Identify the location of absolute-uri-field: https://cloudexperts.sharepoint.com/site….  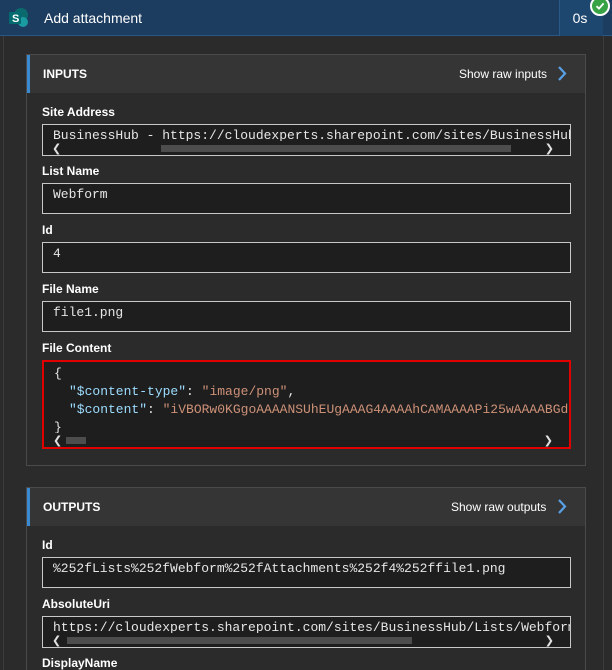
(306, 632).